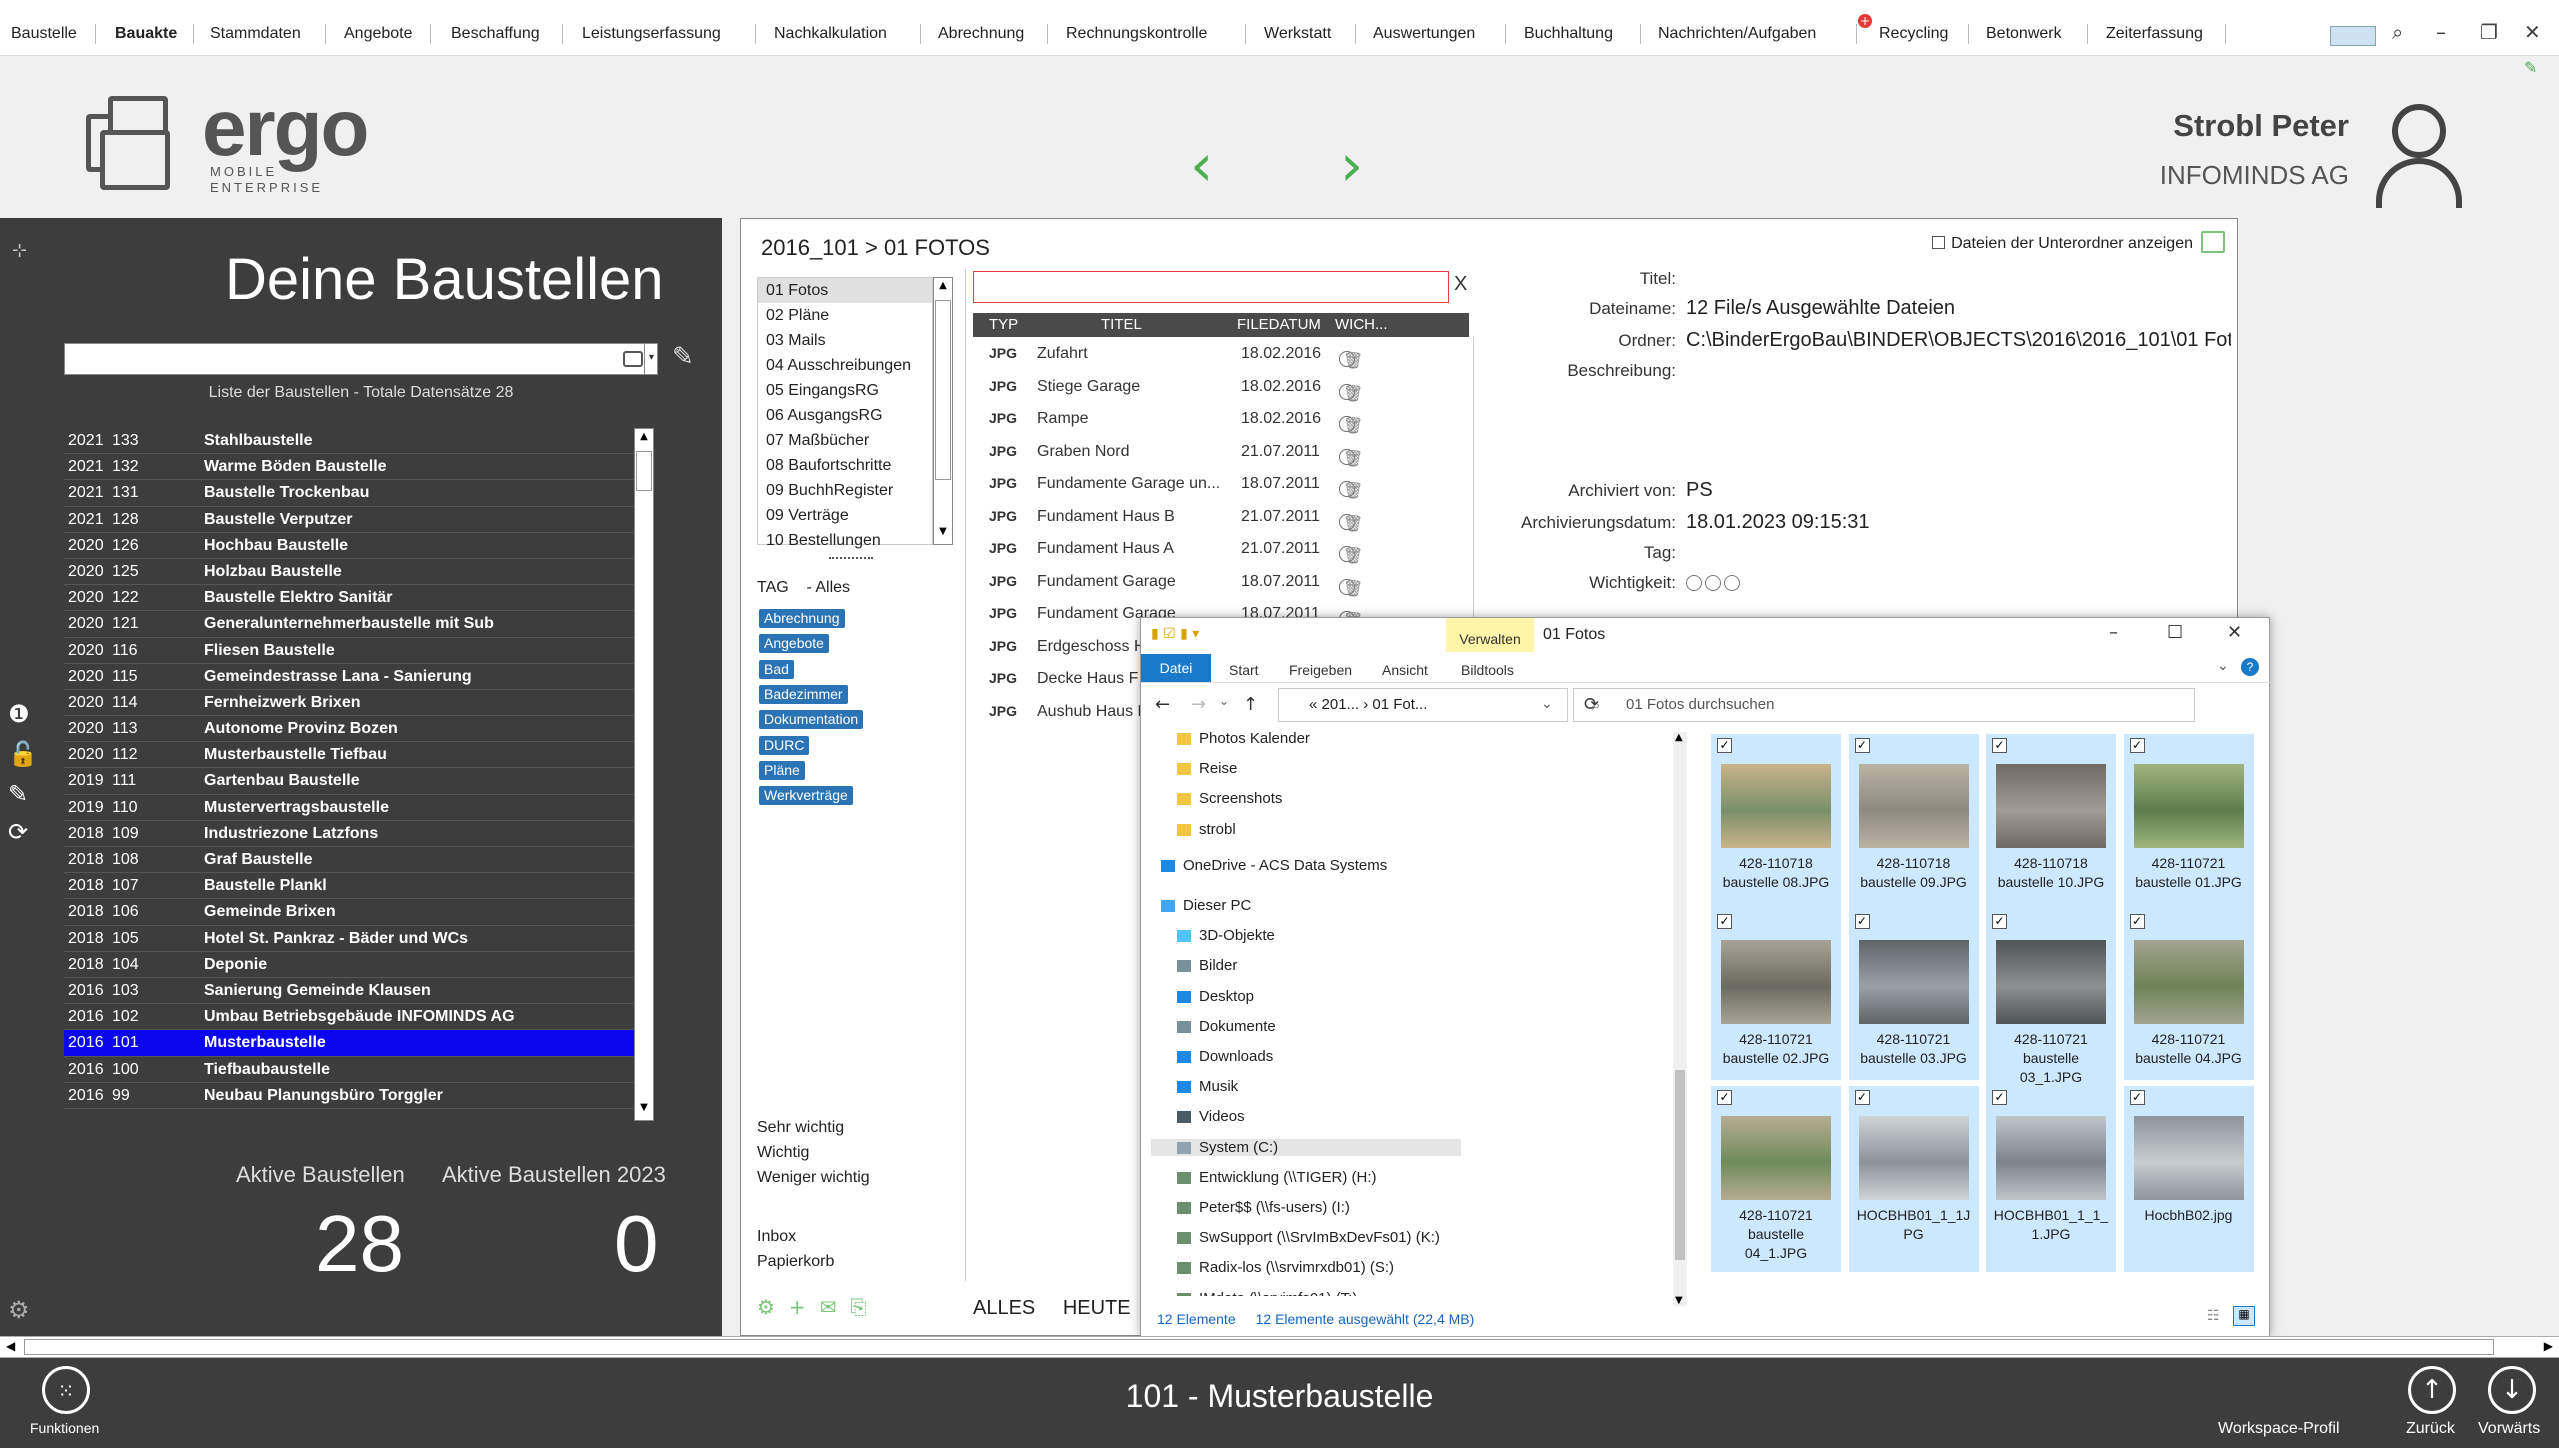 This screenshot has width=2559, height=1448. What do you see at coordinates (349, 991) in the screenshot?
I see `baustelle-row: 2016 103 Sanierung Gemeinde Klausen` at bounding box center [349, 991].